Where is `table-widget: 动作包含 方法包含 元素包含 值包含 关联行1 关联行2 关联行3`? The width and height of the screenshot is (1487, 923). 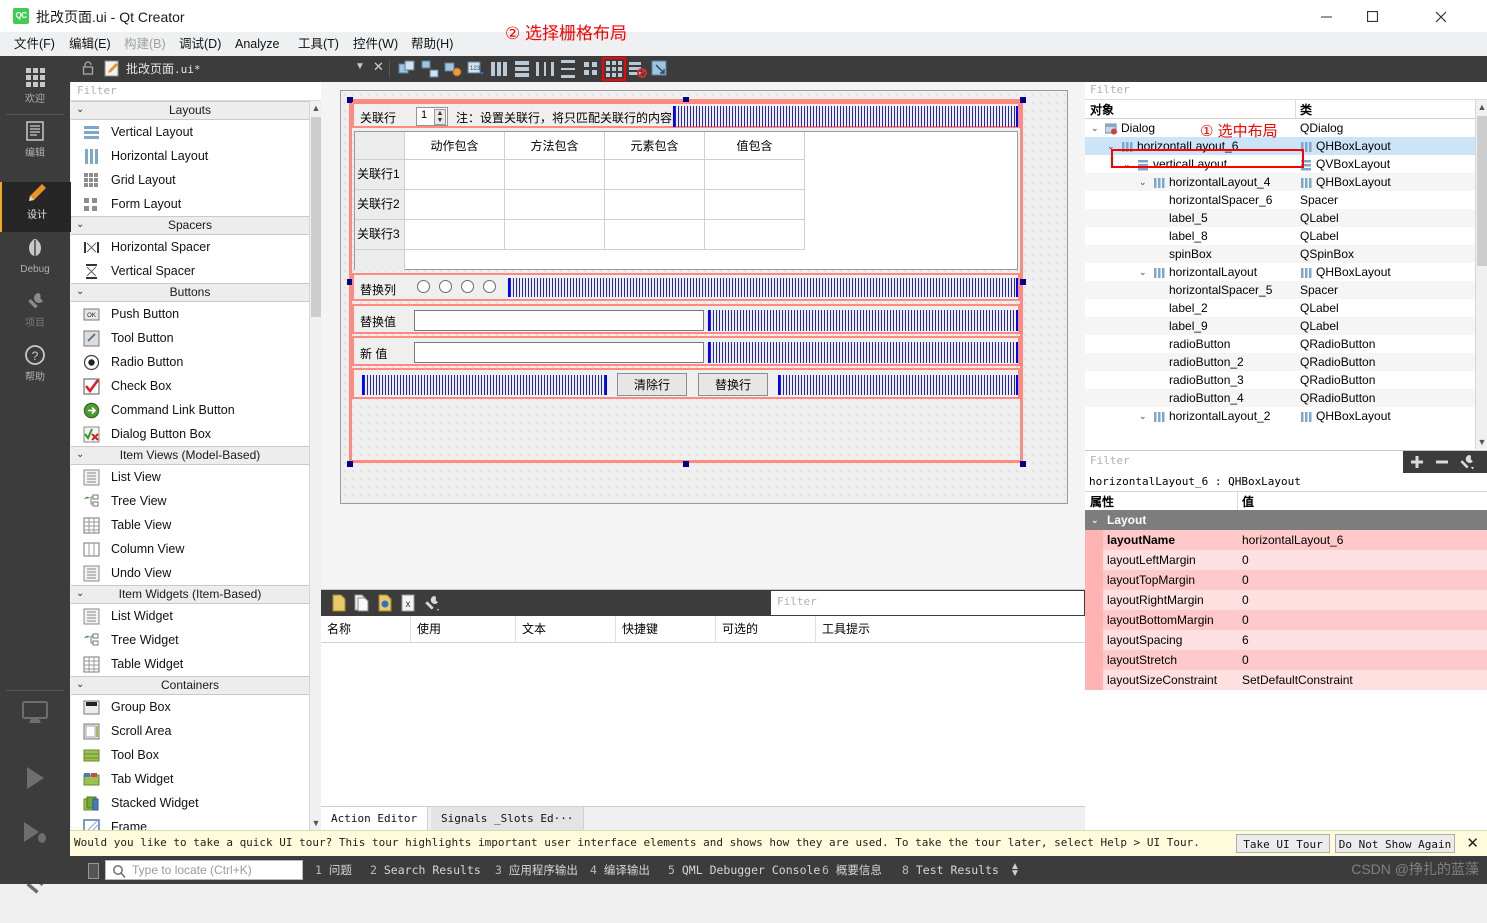
table-widget: 动作包含 方法包含 元素包含 值包含 关联行1 关联行2 关联行3 is located at coordinates (686, 201).